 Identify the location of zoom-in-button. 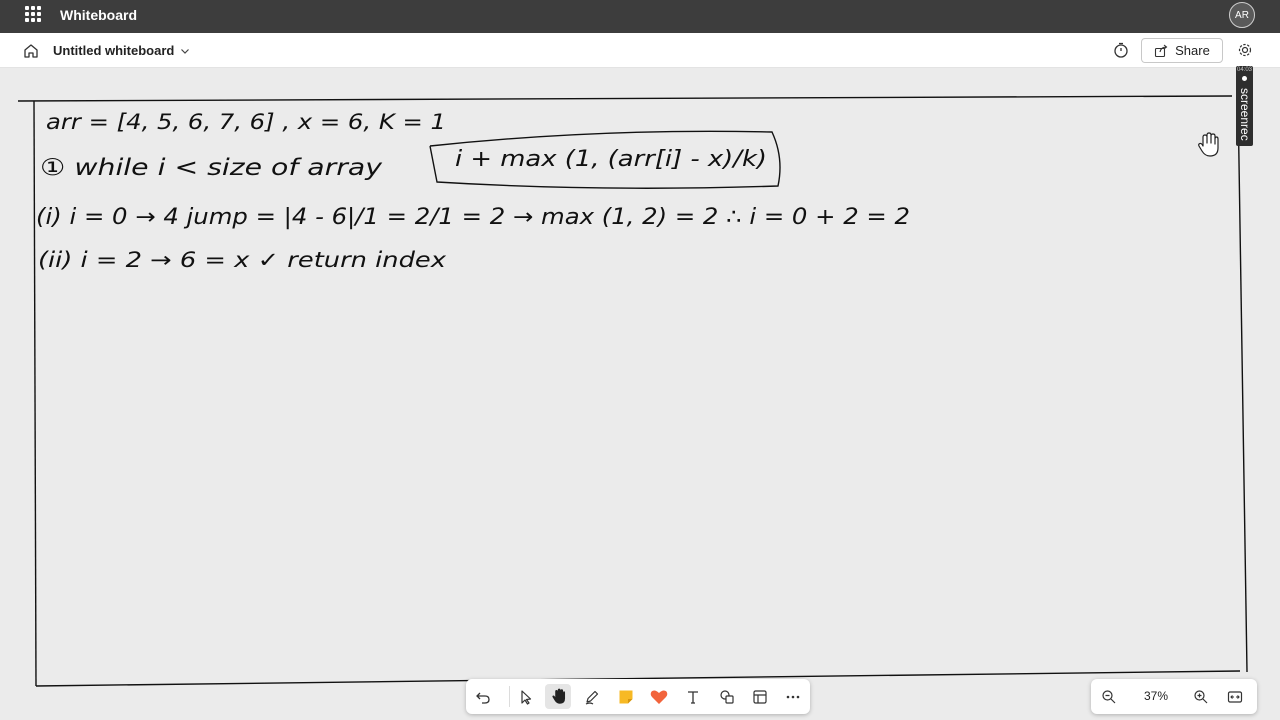
(1201, 697).